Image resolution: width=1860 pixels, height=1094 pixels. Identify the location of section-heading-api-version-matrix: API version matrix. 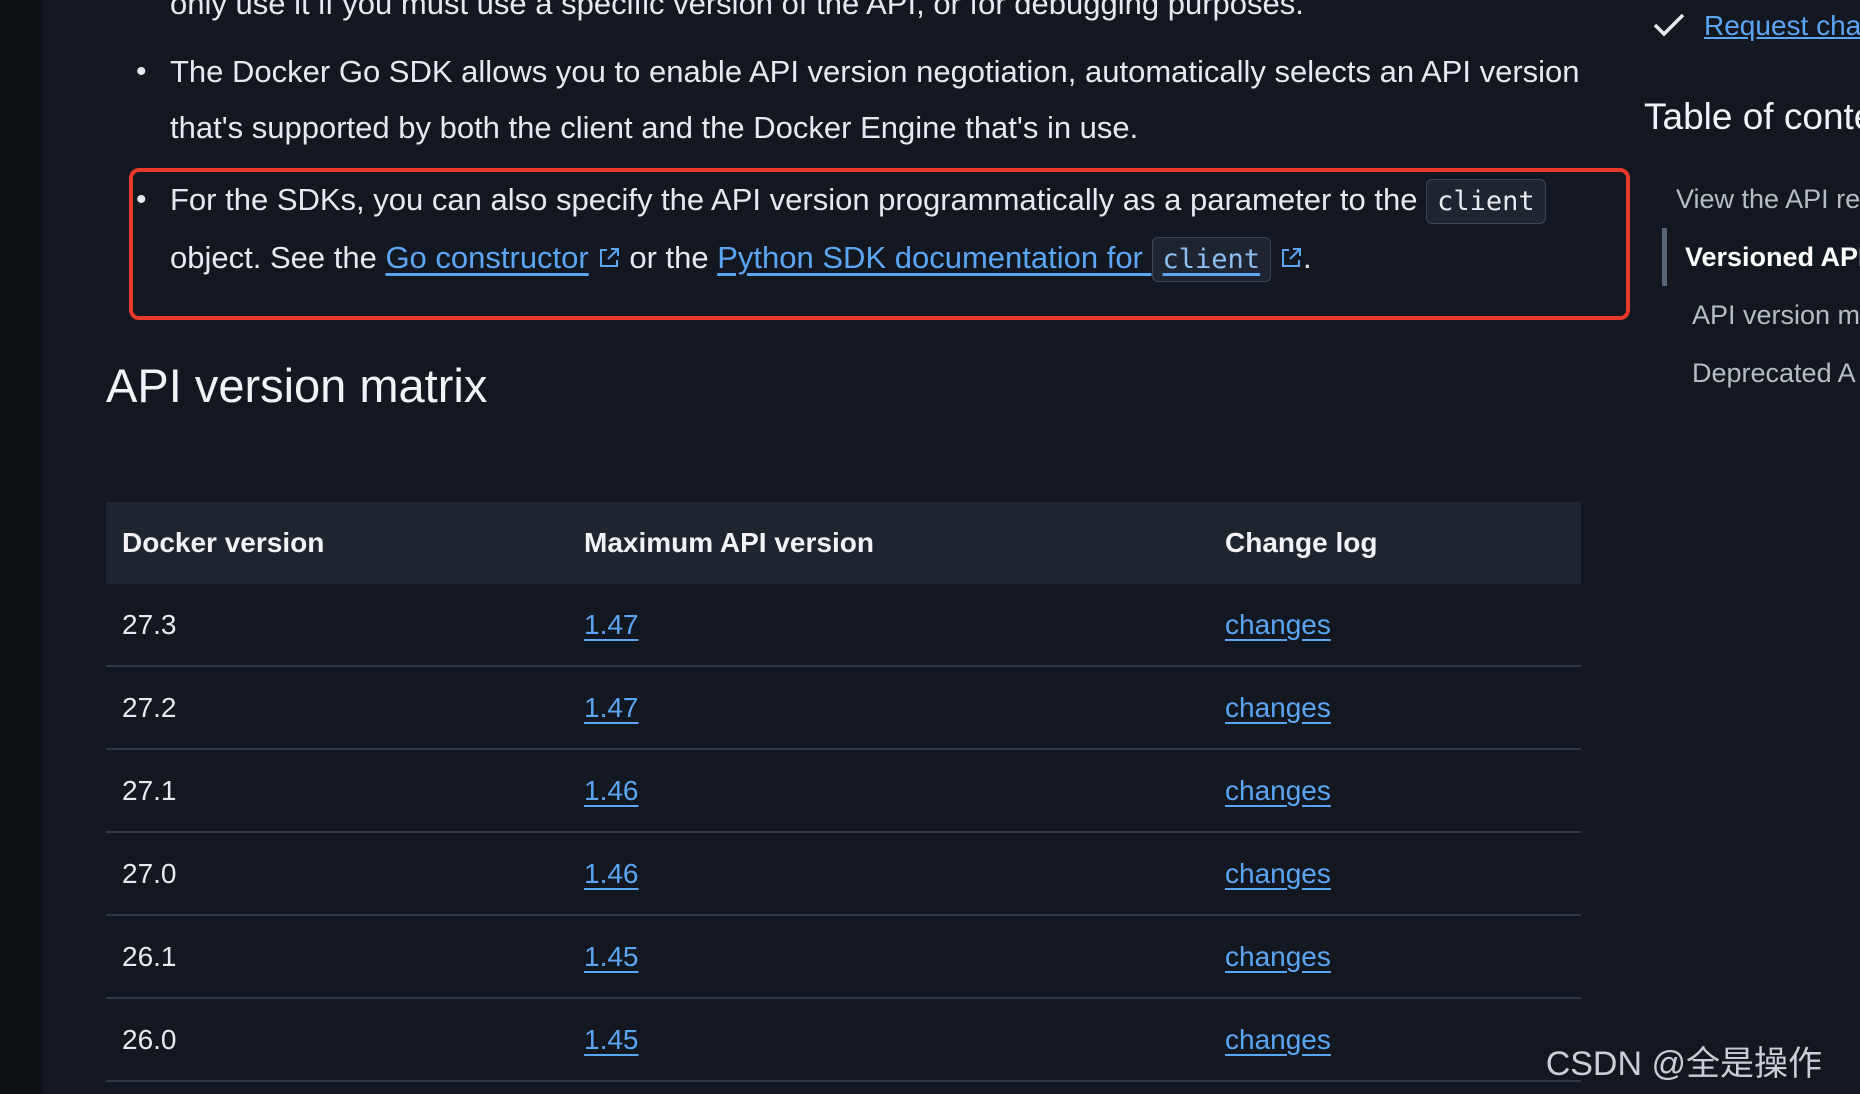
(297, 385).